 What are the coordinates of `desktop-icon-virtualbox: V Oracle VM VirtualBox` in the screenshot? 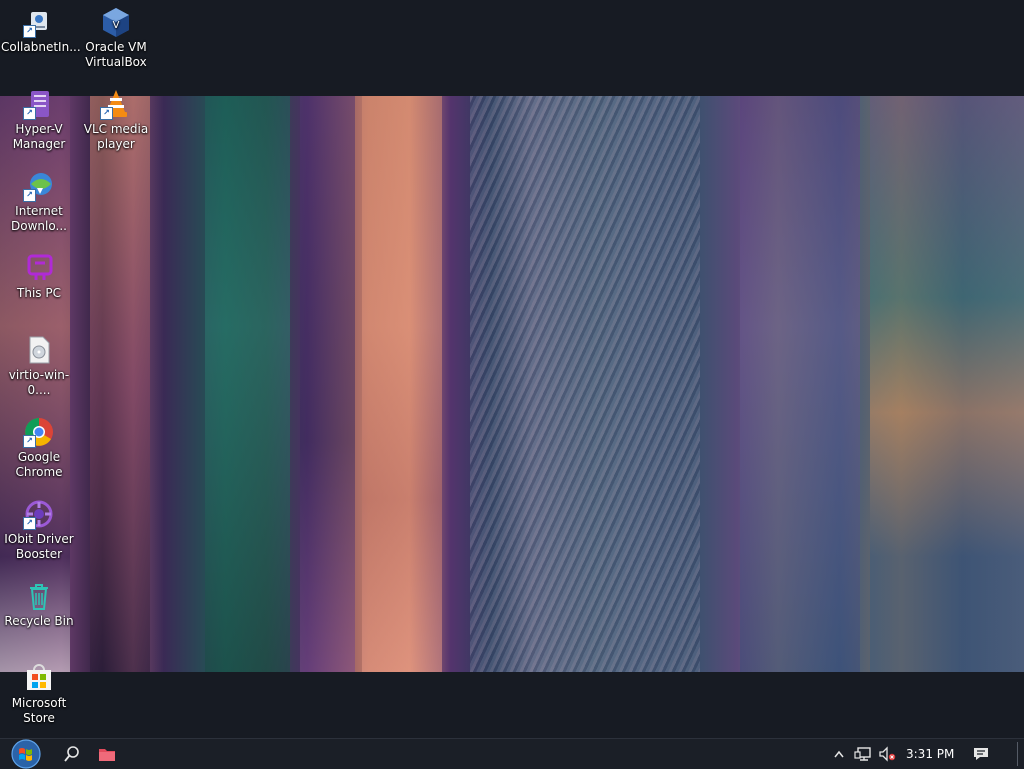 It's located at (116, 38).